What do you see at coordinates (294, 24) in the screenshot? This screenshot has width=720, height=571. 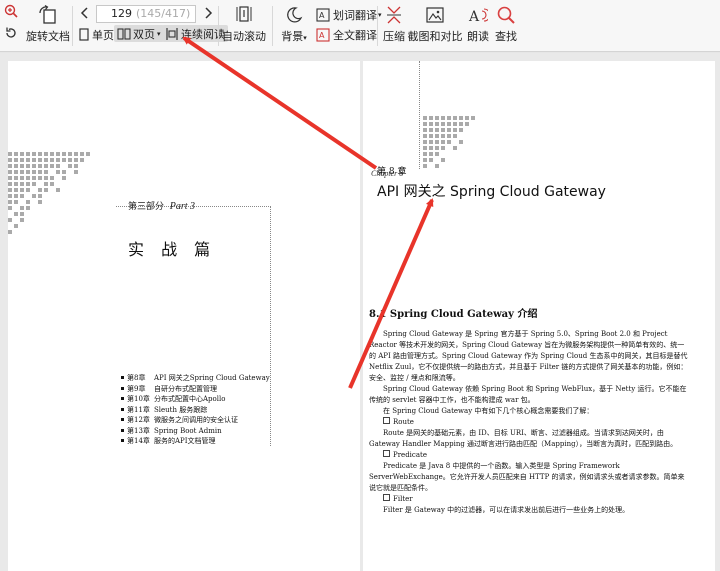 I see `background-button: 背景▾` at bounding box center [294, 24].